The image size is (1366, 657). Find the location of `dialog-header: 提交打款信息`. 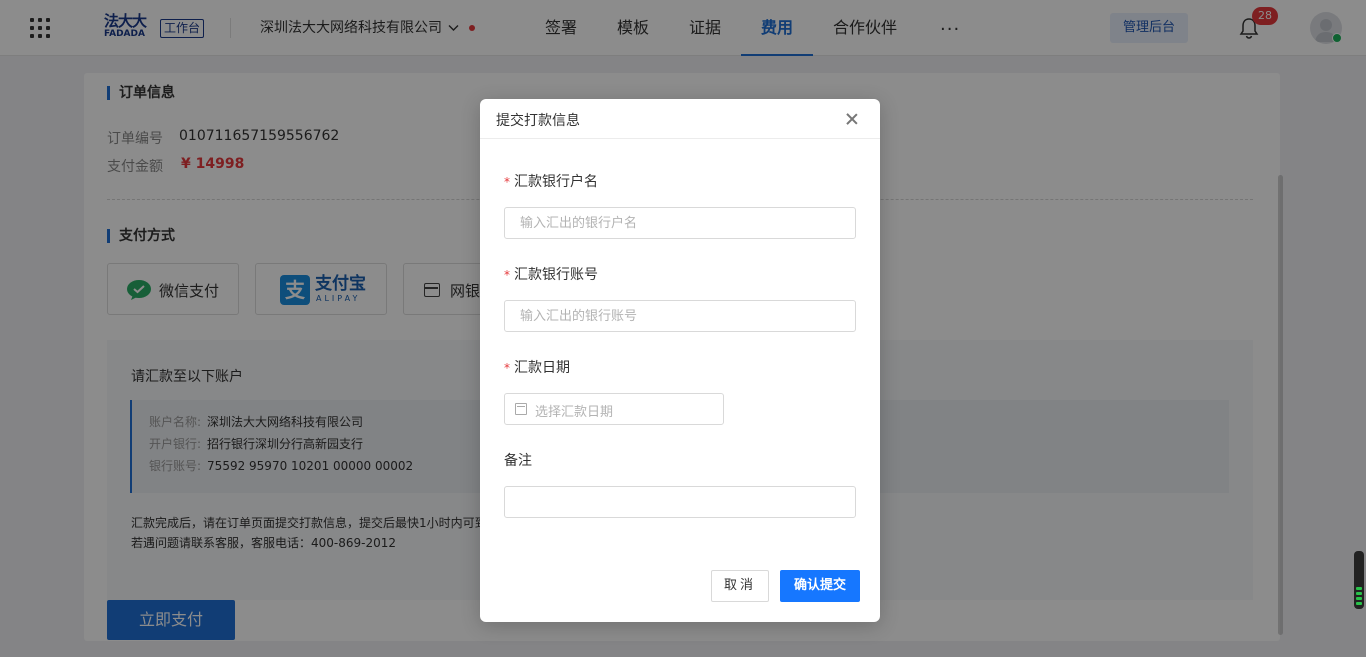

dialog-header: 提交打款信息 is located at coordinates (680, 119).